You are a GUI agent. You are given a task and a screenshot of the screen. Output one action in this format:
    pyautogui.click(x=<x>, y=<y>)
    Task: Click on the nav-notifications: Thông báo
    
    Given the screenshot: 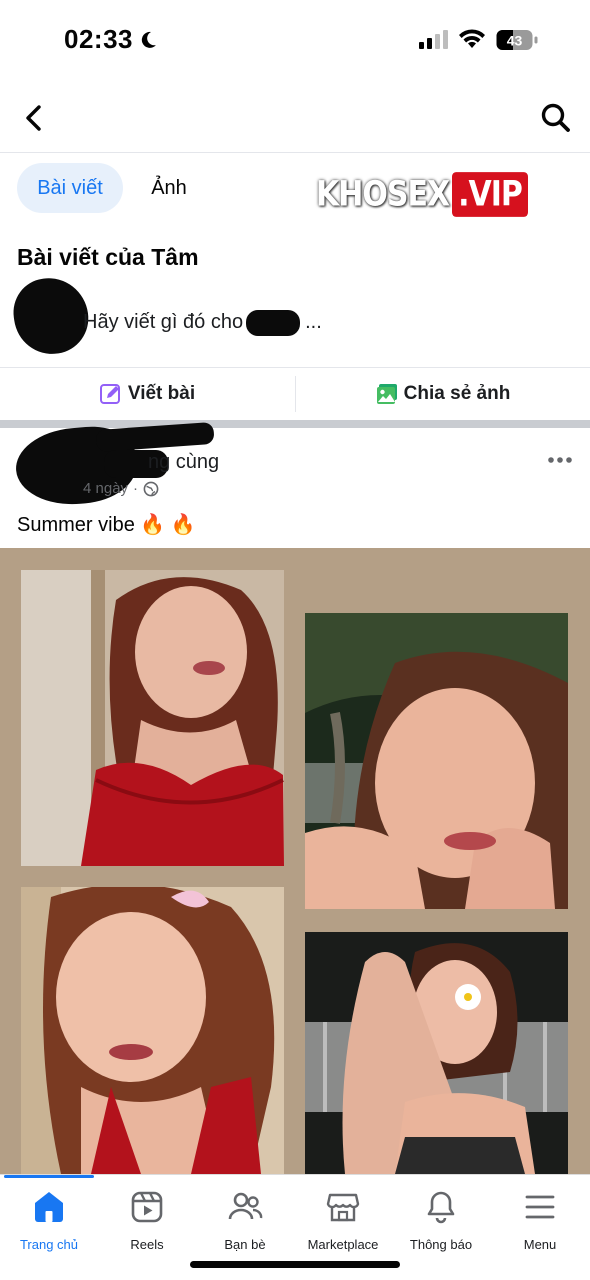 What is the action you would take?
    pyautogui.click(x=441, y=1218)
    